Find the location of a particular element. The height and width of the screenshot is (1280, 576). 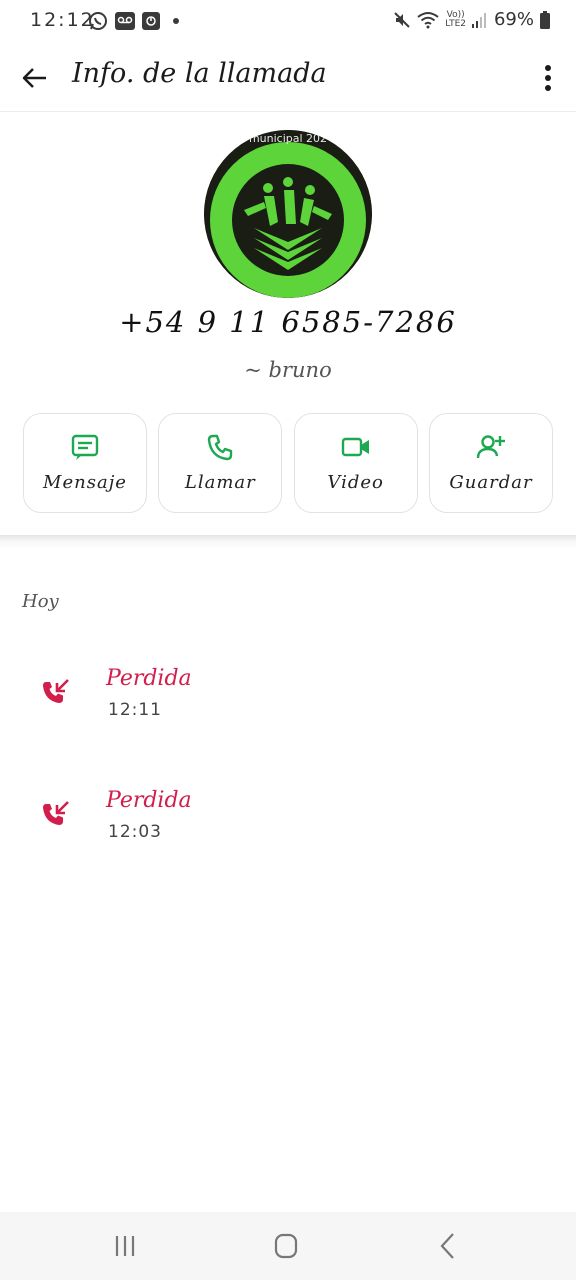

arrow-left-icon is located at coordinates (36, 78).